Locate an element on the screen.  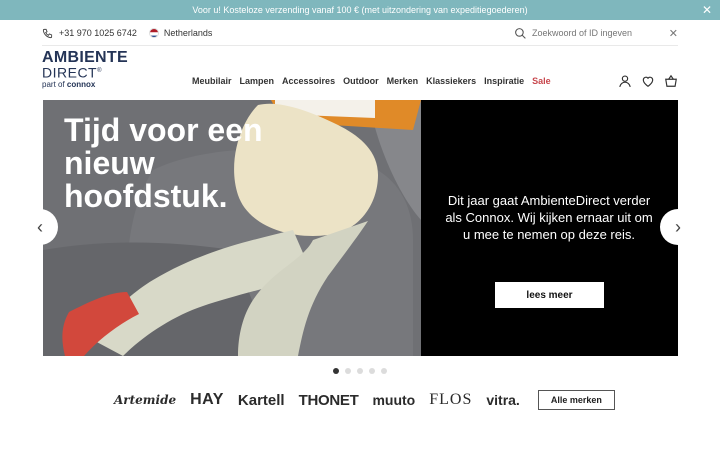
search-input is located at coordinates (592, 33).